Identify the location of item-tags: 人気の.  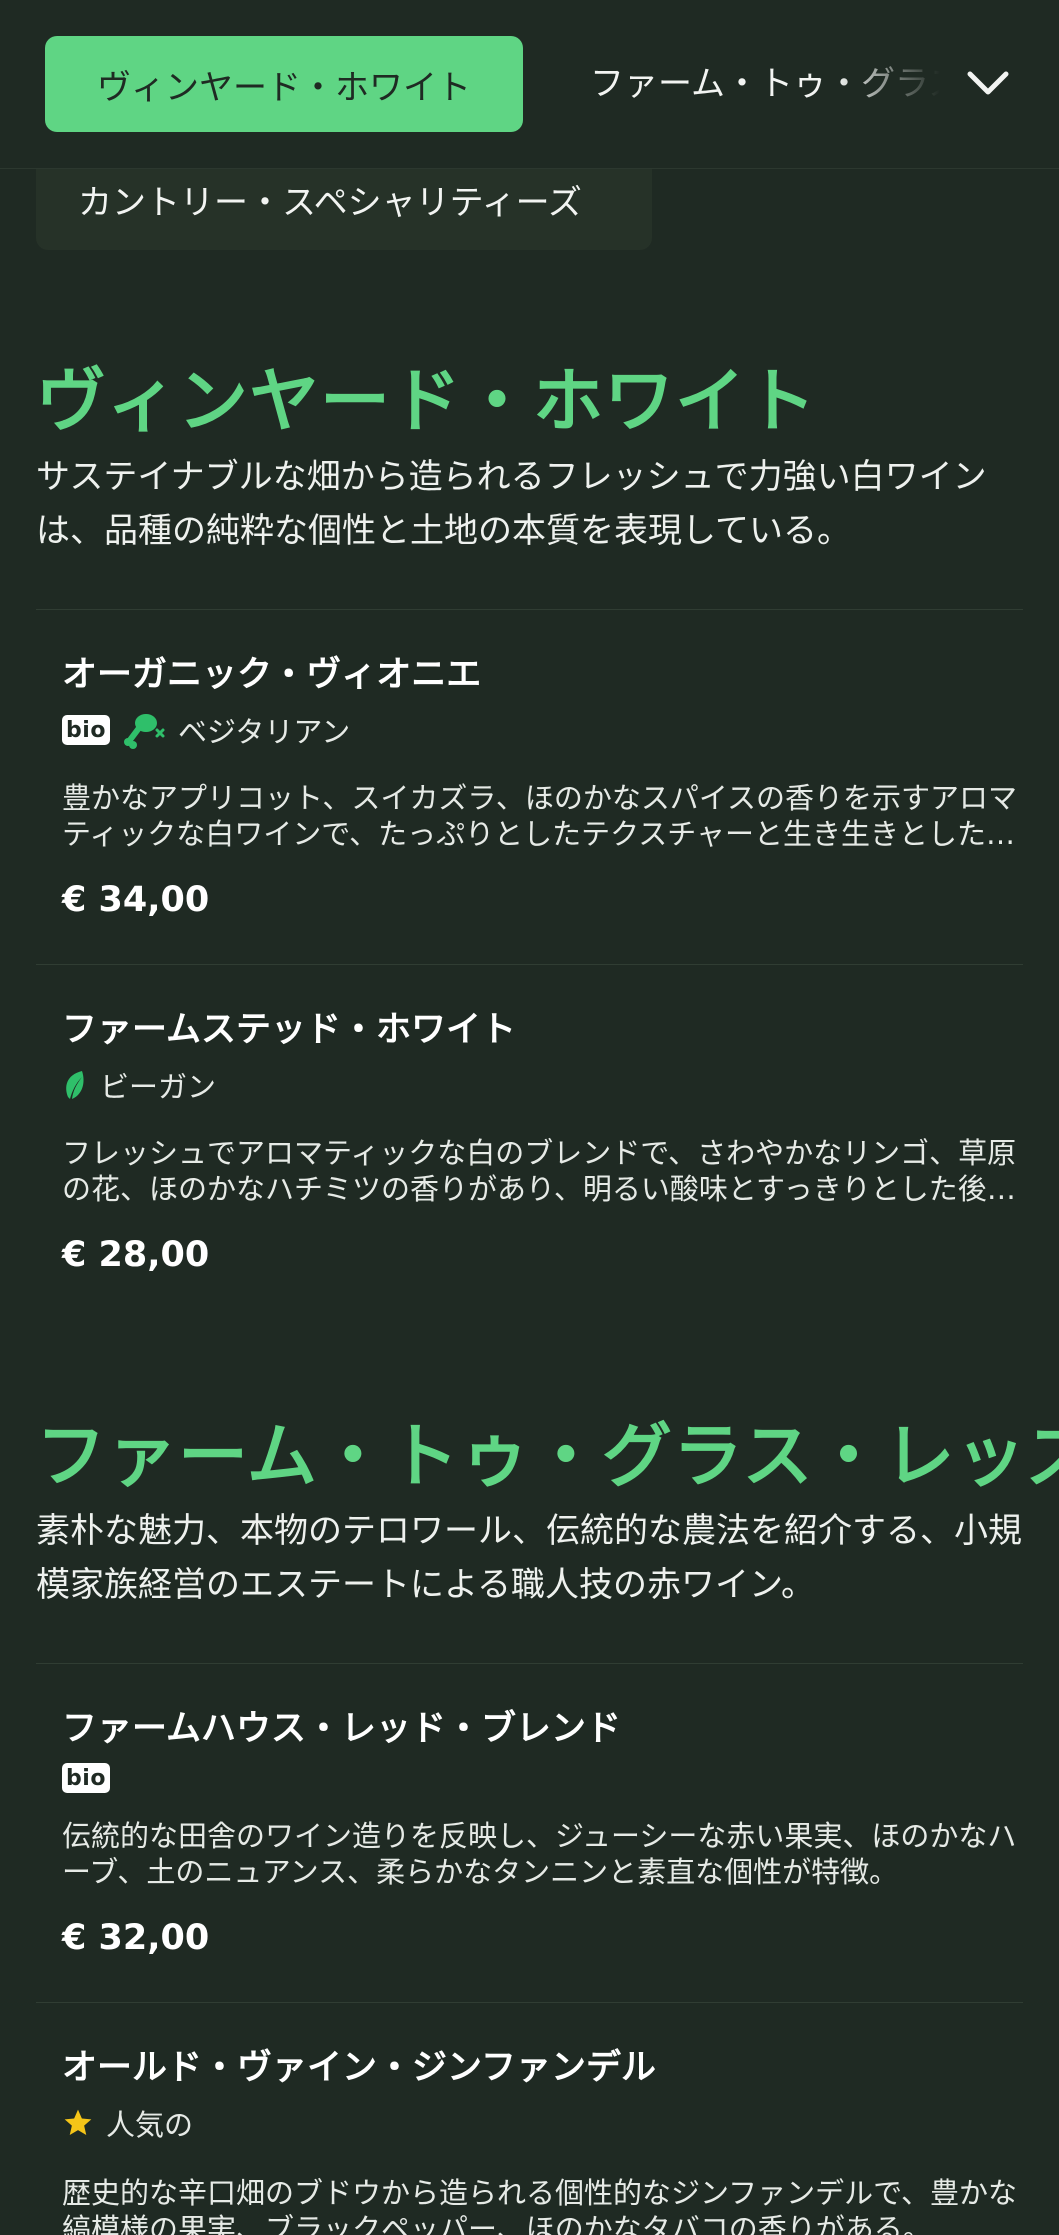
(127, 2123).